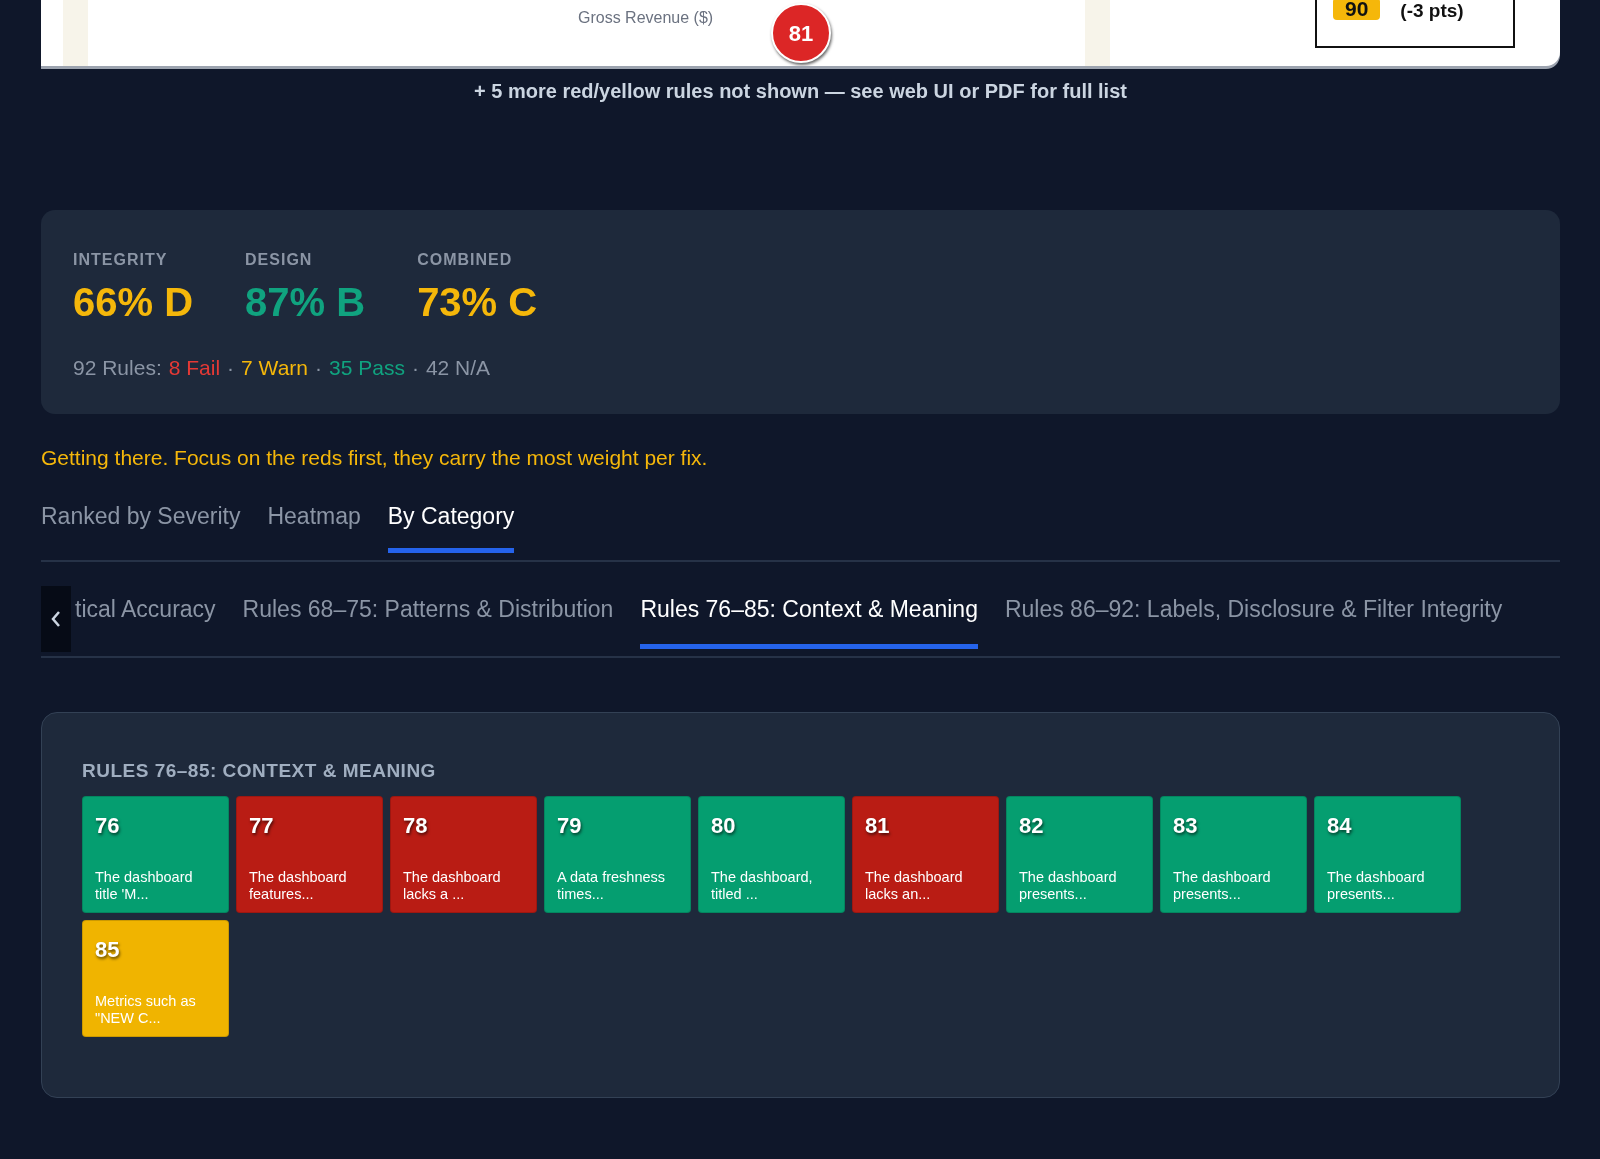 This screenshot has width=1600, height=1159. What do you see at coordinates (133, 302) in the screenshot?
I see `score-value: 66% D` at bounding box center [133, 302].